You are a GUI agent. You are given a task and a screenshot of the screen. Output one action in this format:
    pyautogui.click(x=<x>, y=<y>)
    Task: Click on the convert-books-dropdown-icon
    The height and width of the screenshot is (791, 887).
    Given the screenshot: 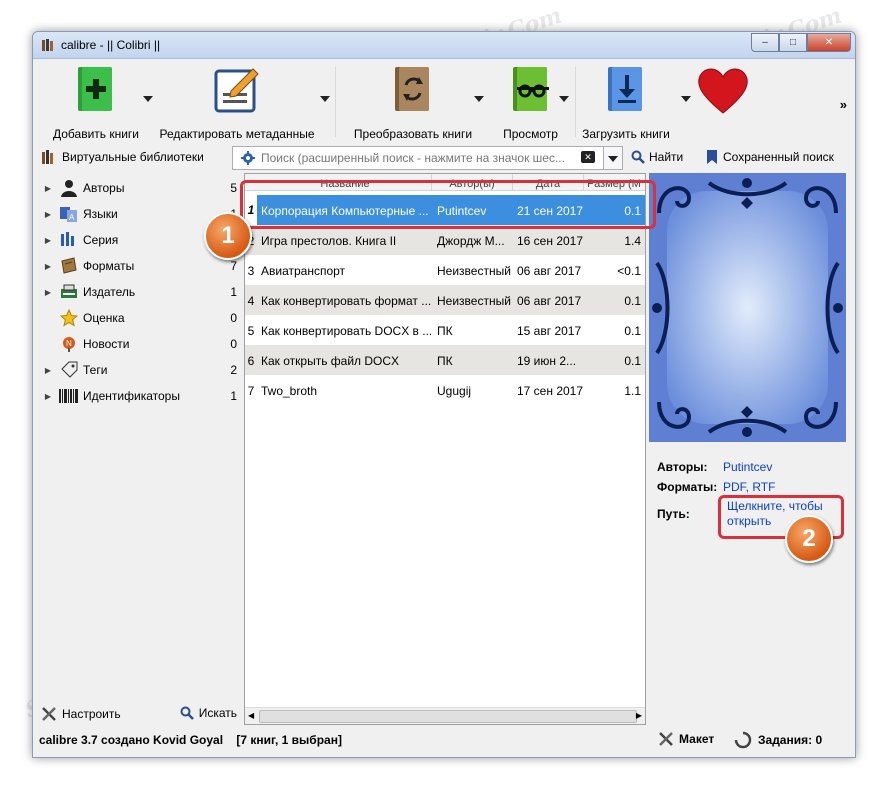 What is the action you would take?
    pyautogui.click(x=479, y=99)
    